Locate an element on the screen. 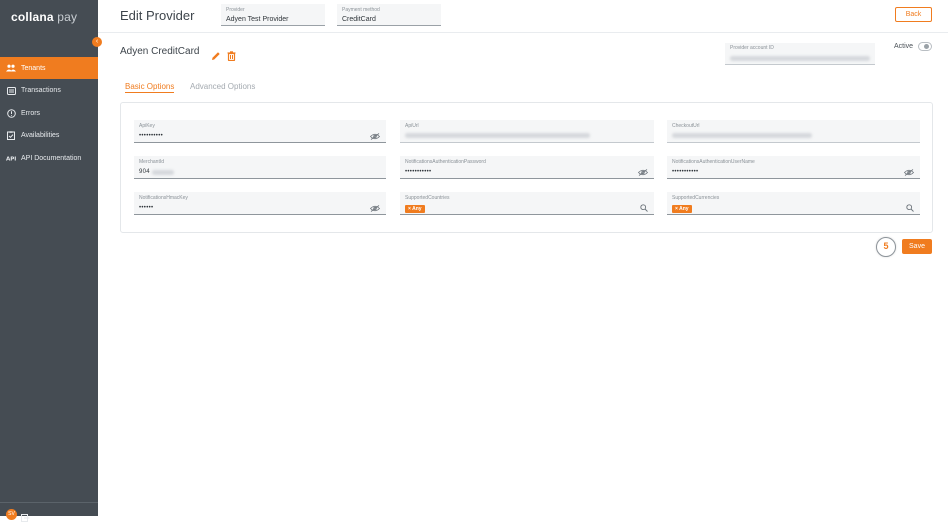  checkout-url-field: CheckoutUrl is located at coordinates (793, 131).